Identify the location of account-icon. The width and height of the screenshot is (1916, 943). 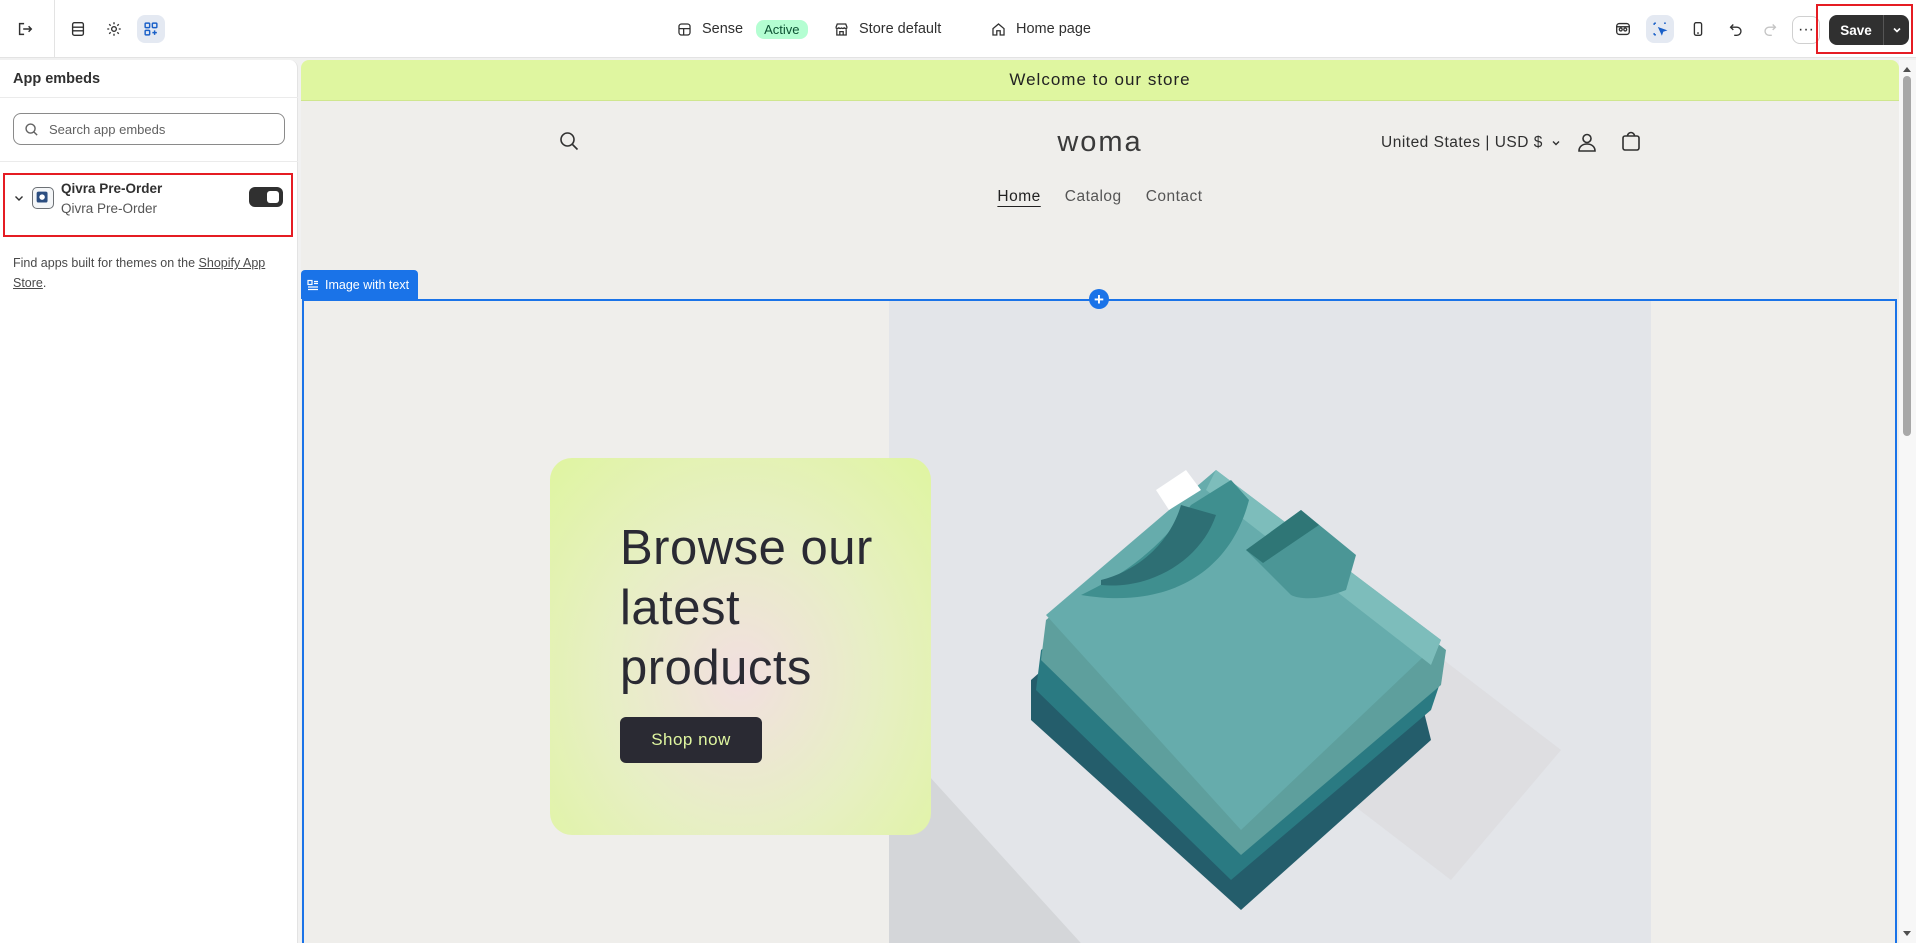
(1587, 142).